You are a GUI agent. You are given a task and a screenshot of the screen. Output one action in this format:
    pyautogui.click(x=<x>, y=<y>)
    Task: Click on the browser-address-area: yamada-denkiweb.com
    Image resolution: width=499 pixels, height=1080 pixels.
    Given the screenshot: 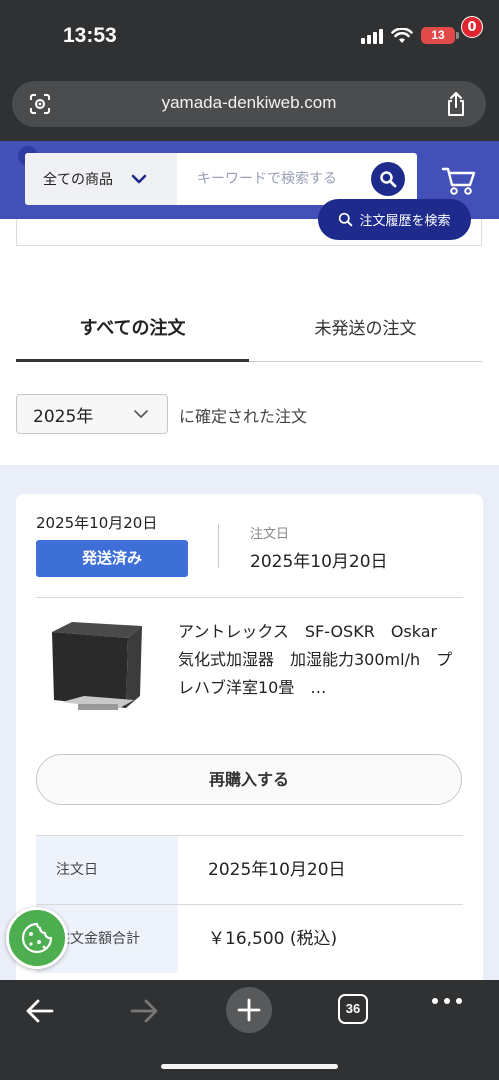 What is the action you would take?
    pyautogui.click(x=249, y=108)
    